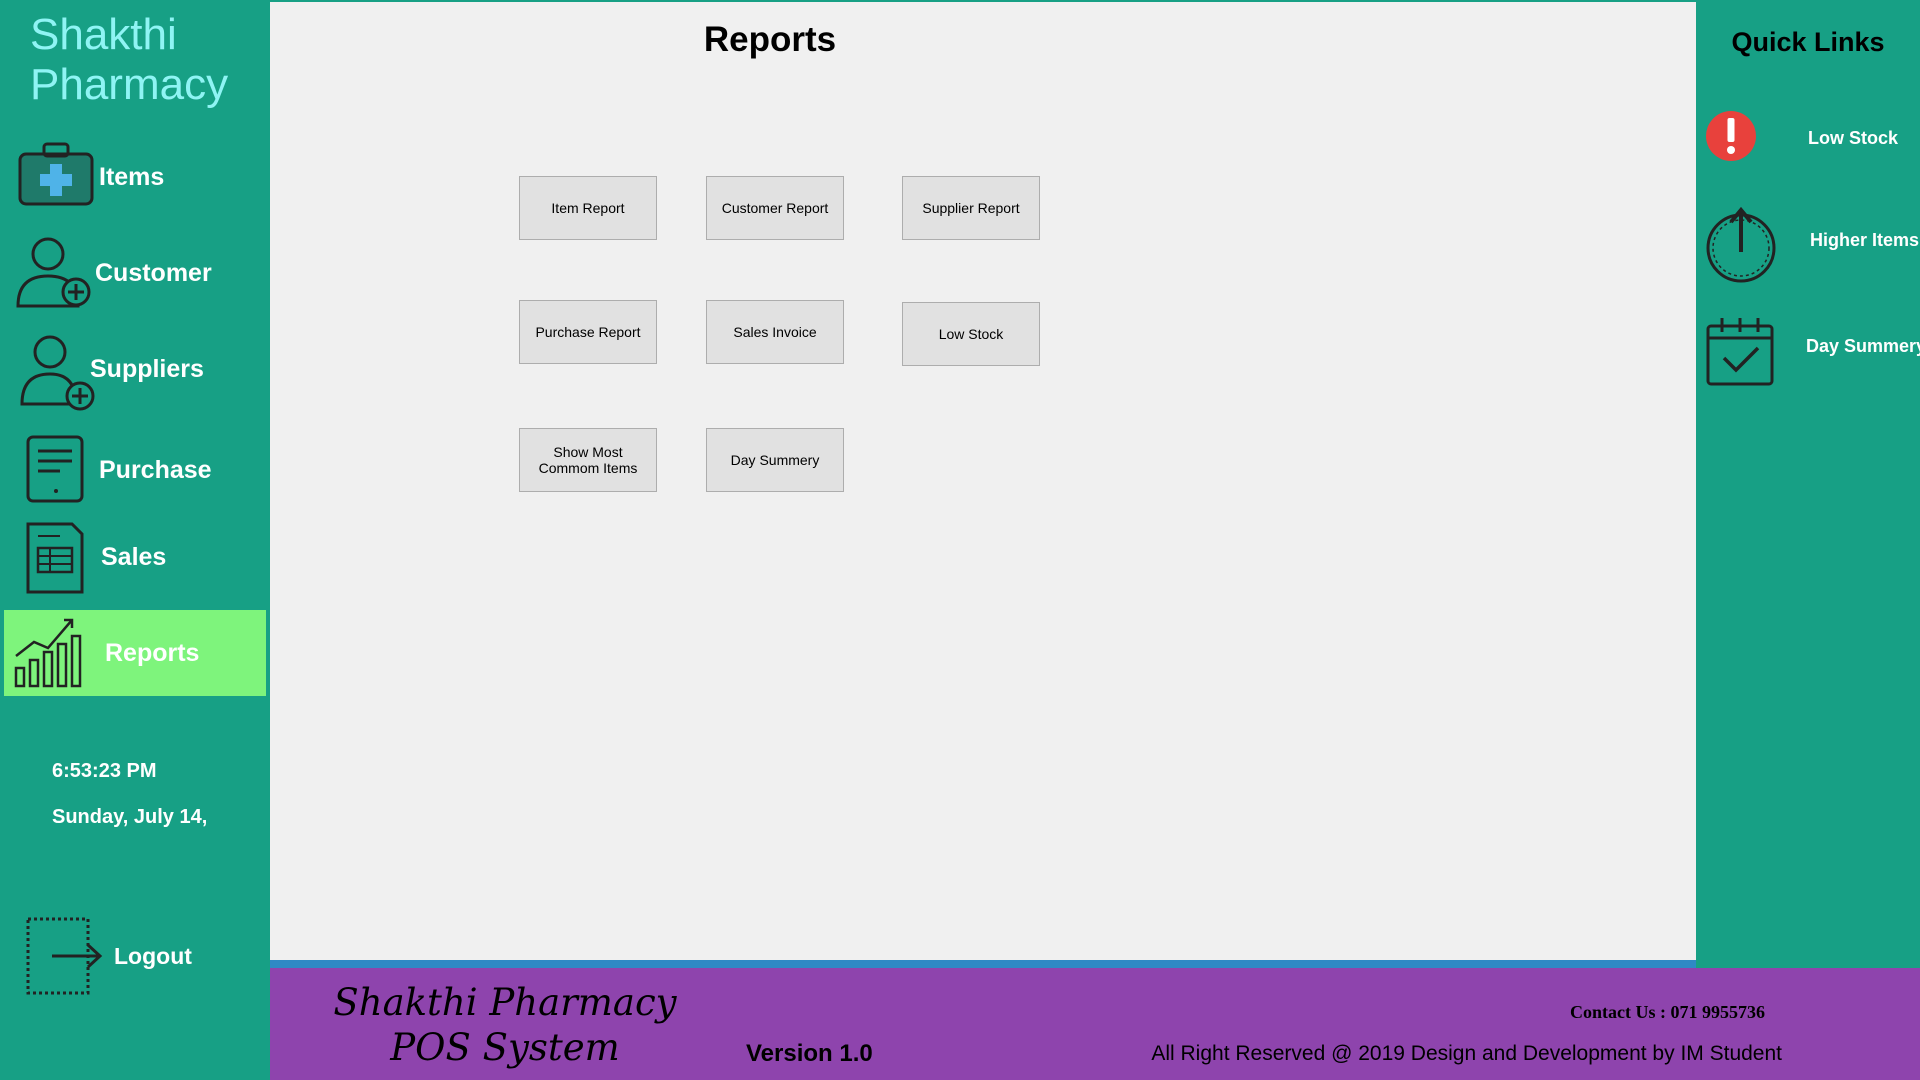  I want to click on button-label: Sales Invoice, so click(775, 332).